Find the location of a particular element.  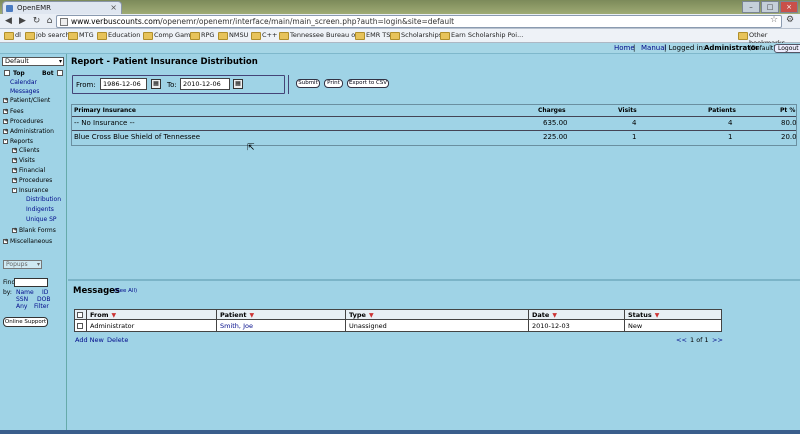

print-button: Print is located at coordinates (333, 83).